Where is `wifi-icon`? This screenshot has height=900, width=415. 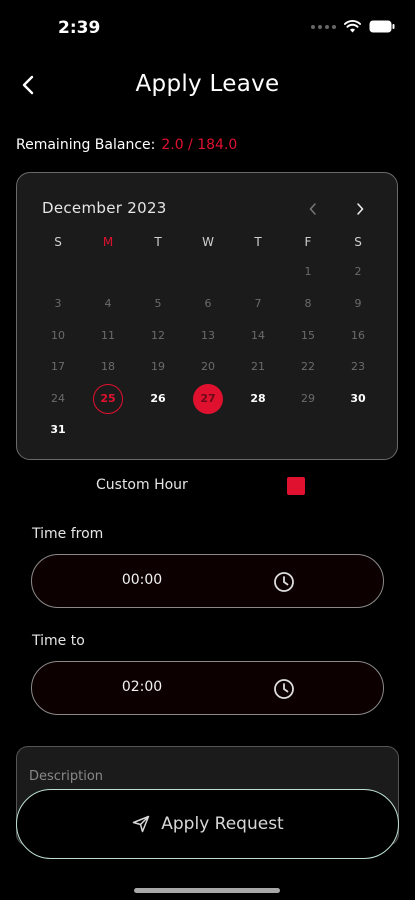
wifi-icon is located at coordinates (352, 26).